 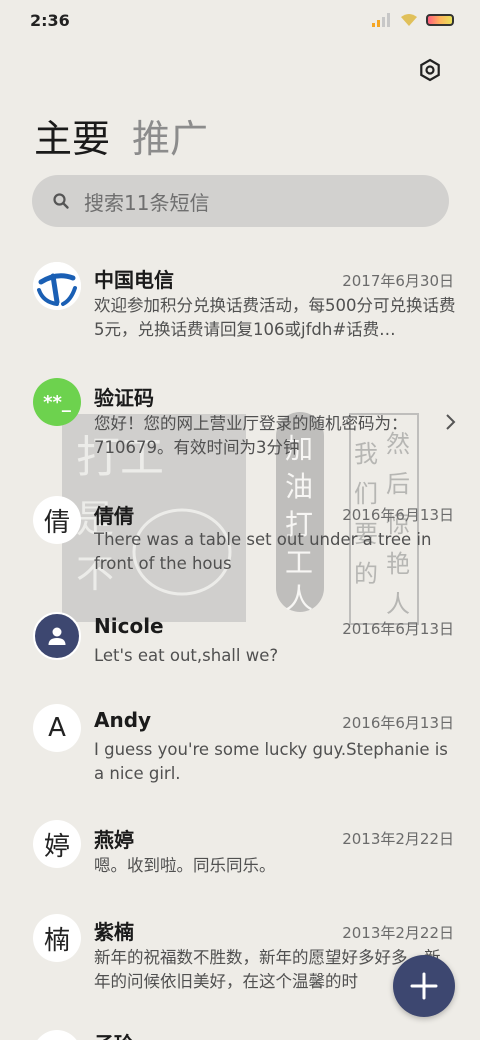 What do you see at coordinates (57, 938) in the screenshot?
I see `avatar: 楠` at bounding box center [57, 938].